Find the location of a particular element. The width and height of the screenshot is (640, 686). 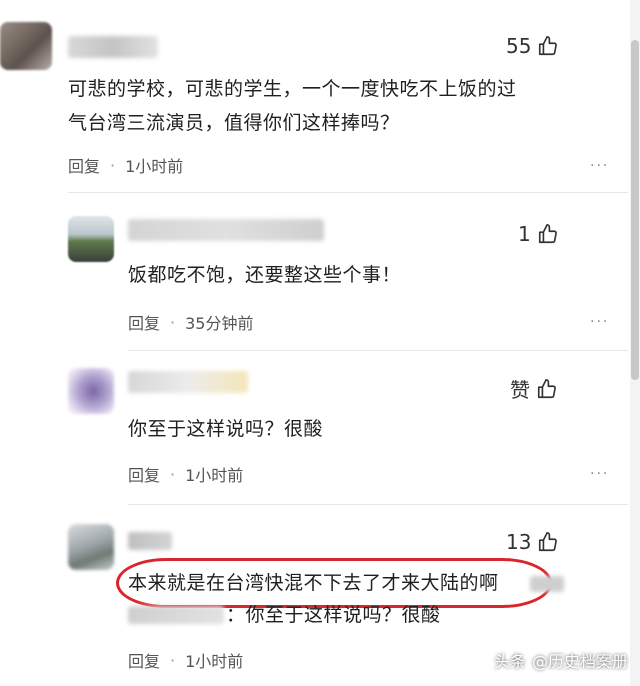

like-label: 赞 is located at coordinates (520, 390).